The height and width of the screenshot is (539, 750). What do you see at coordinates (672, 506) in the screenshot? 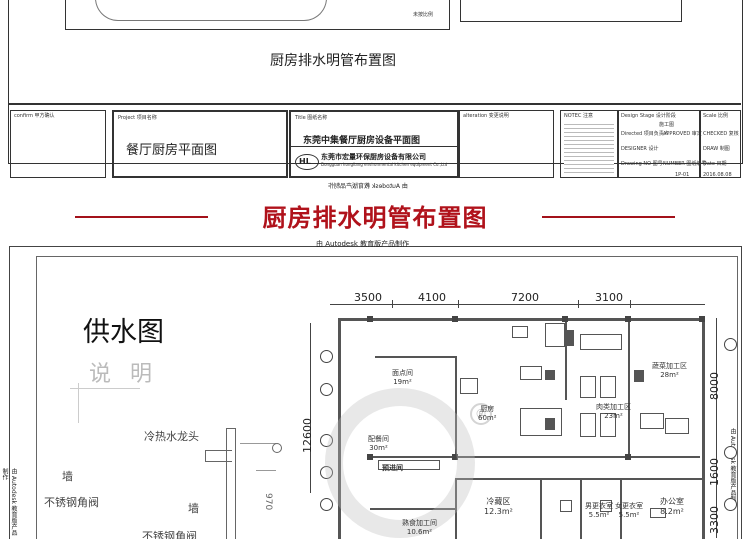
I see `room-office: 办公室 8.2m²` at bounding box center [672, 506].